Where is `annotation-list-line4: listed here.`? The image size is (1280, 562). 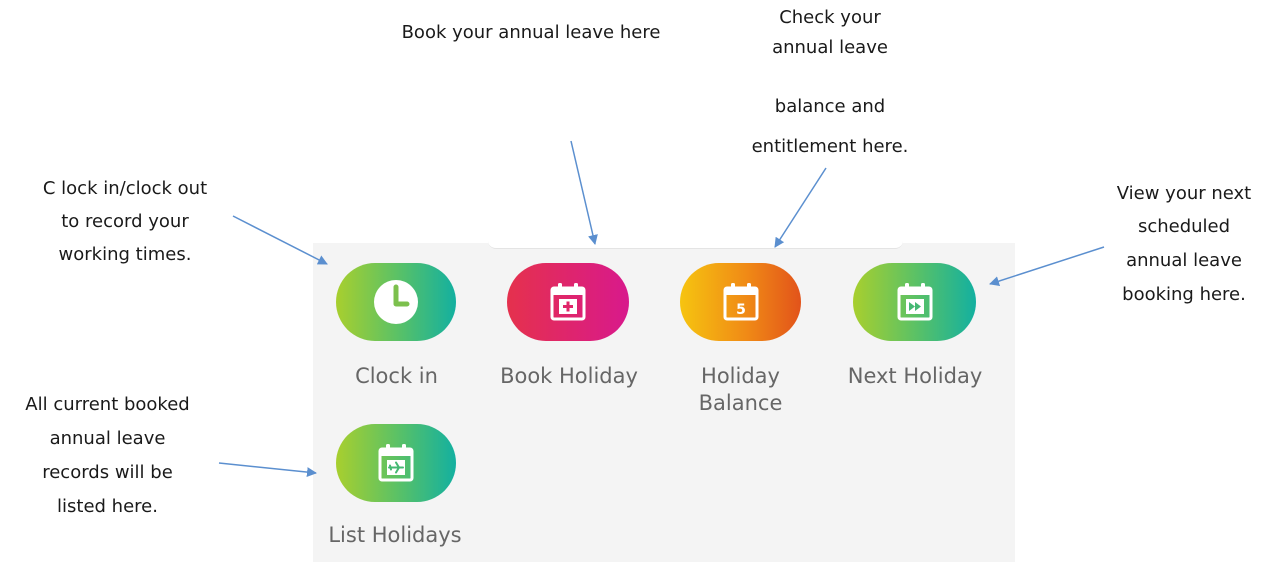
annotation-list-line4: listed here. is located at coordinates (107, 506).